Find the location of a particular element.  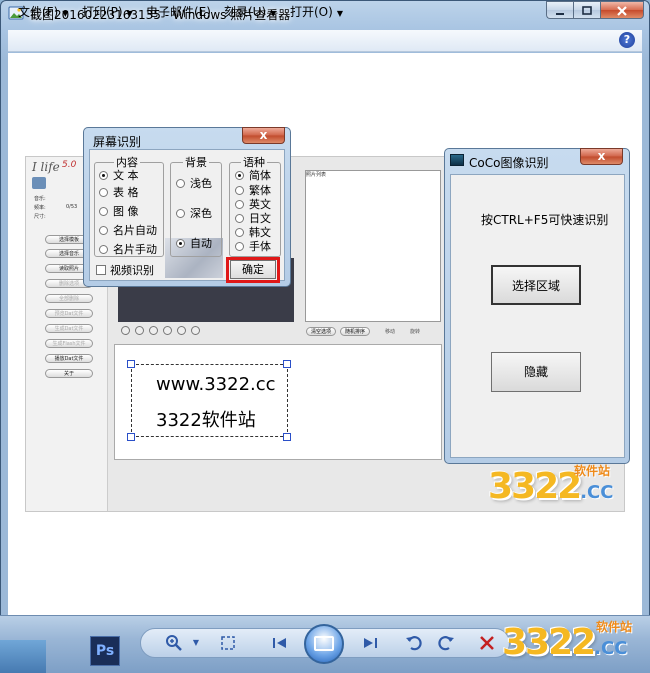

rotate-label: 旋转 is located at coordinates (415, 332).